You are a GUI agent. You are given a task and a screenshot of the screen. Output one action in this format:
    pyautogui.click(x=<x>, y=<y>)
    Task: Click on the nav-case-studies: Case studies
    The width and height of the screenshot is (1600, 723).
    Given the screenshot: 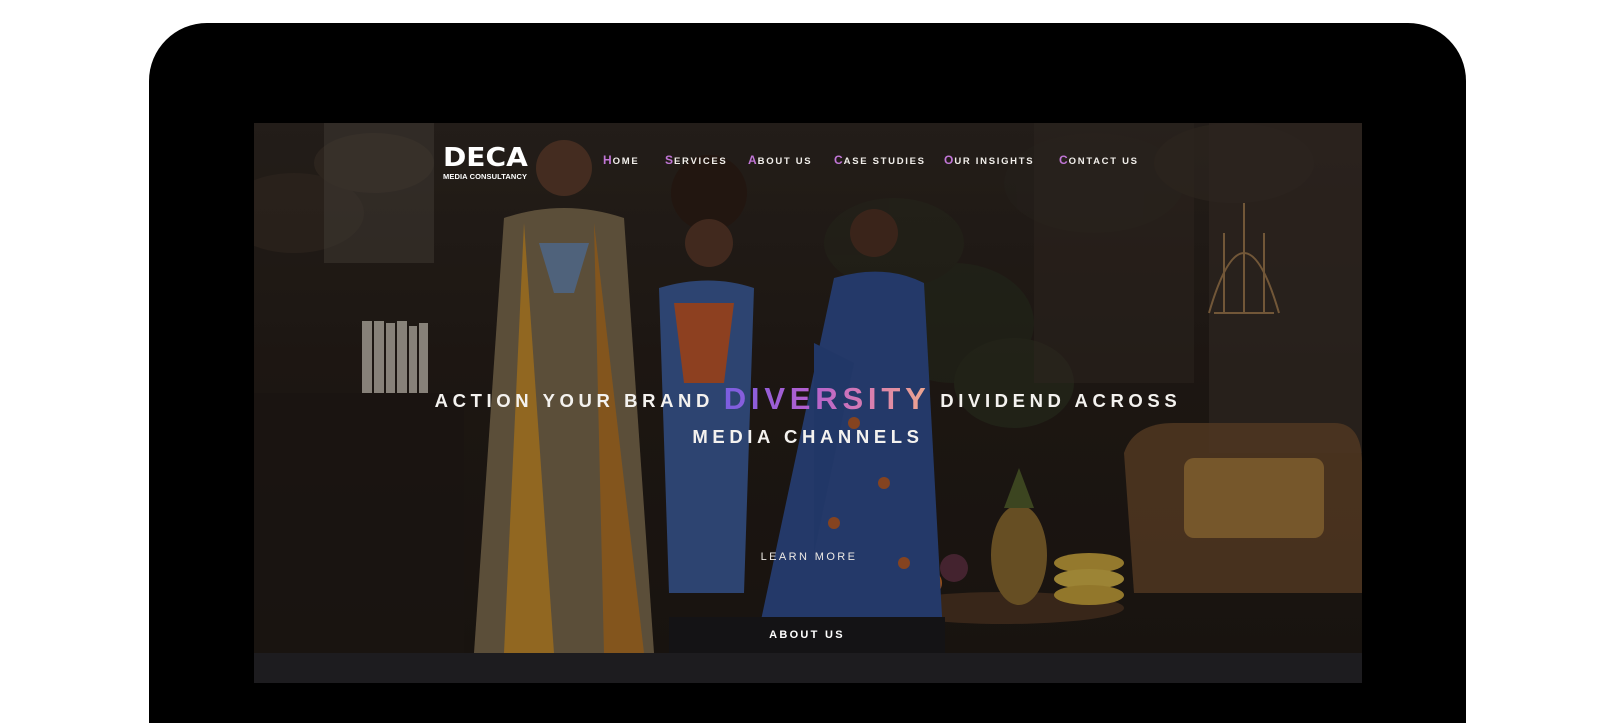 What is the action you would take?
    pyautogui.click(x=880, y=160)
    